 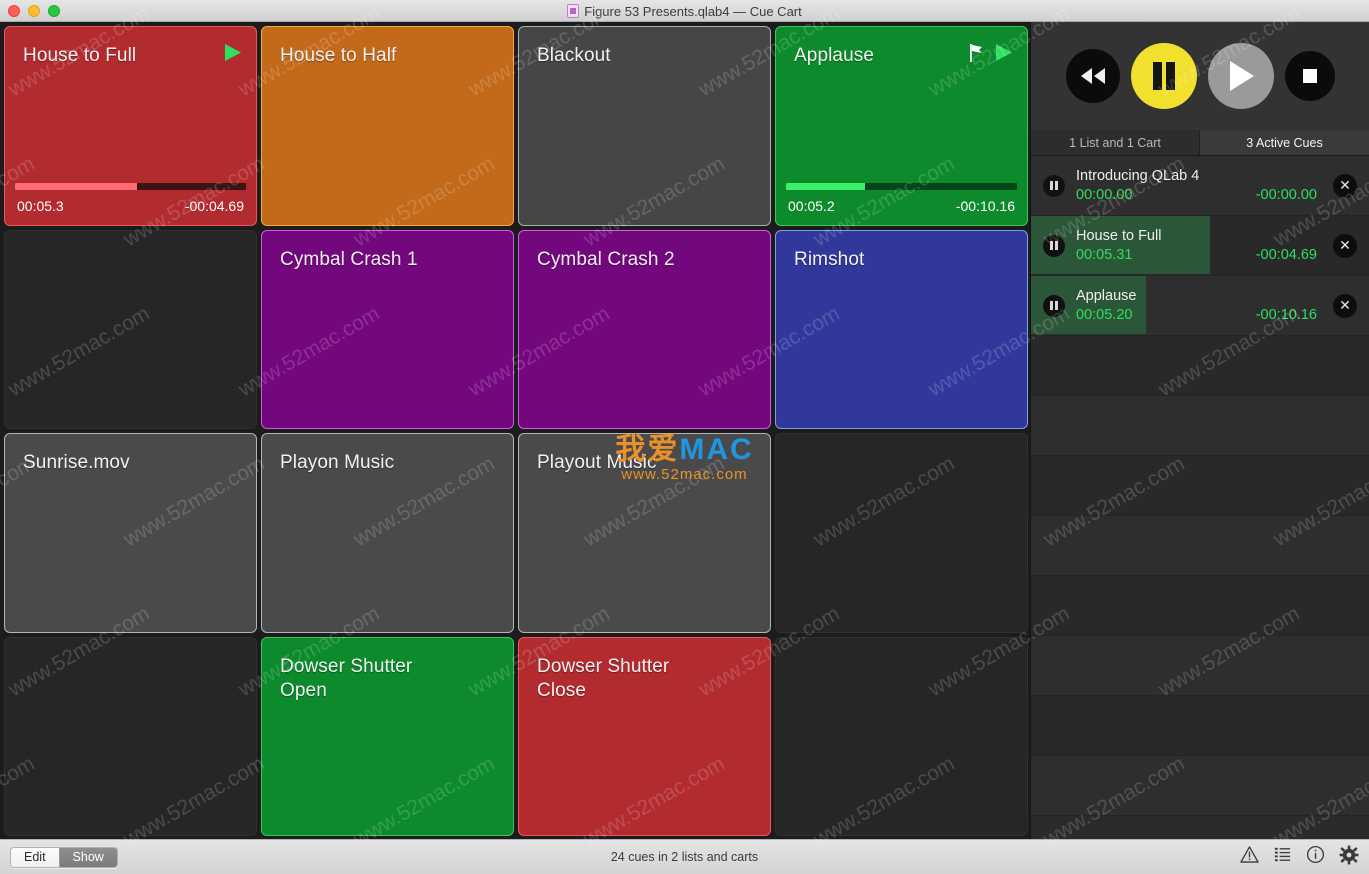 I want to click on cue-button: Sunrise.mov, so click(x=130, y=533).